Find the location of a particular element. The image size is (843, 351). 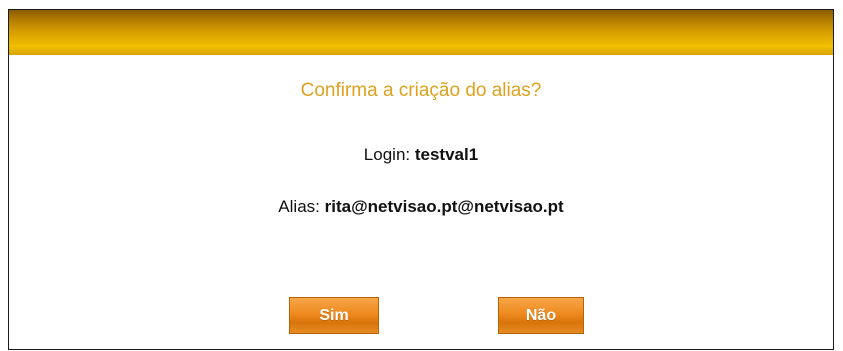

confirm-question: Confirma a criação do alias? is located at coordinates (421, 90).